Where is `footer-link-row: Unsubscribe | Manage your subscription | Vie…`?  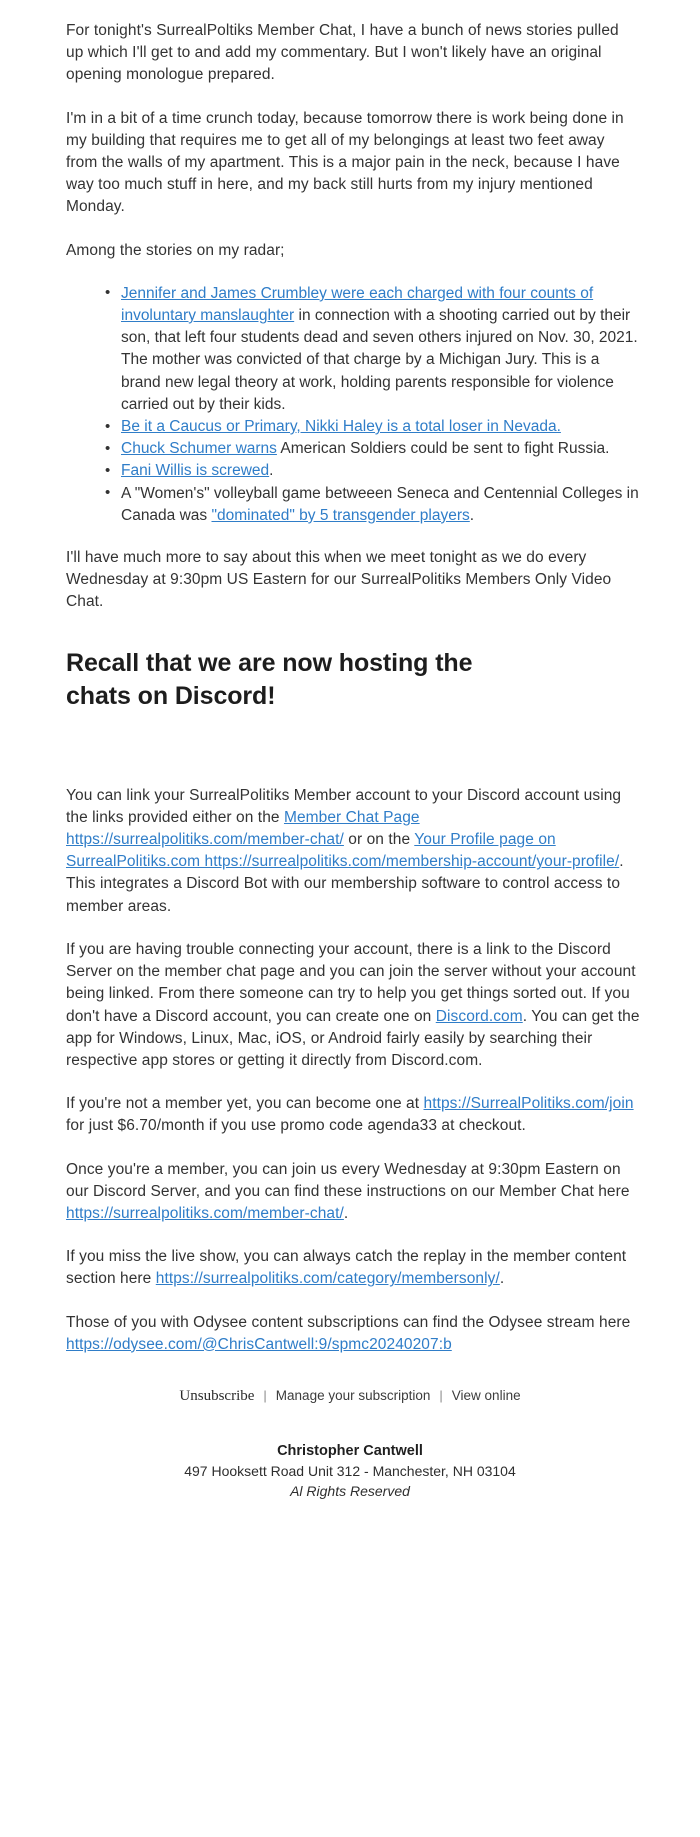 footer-link-row: Unsubscribe | Manage your subscription | Vie… is located at coordinates (350, 1396).